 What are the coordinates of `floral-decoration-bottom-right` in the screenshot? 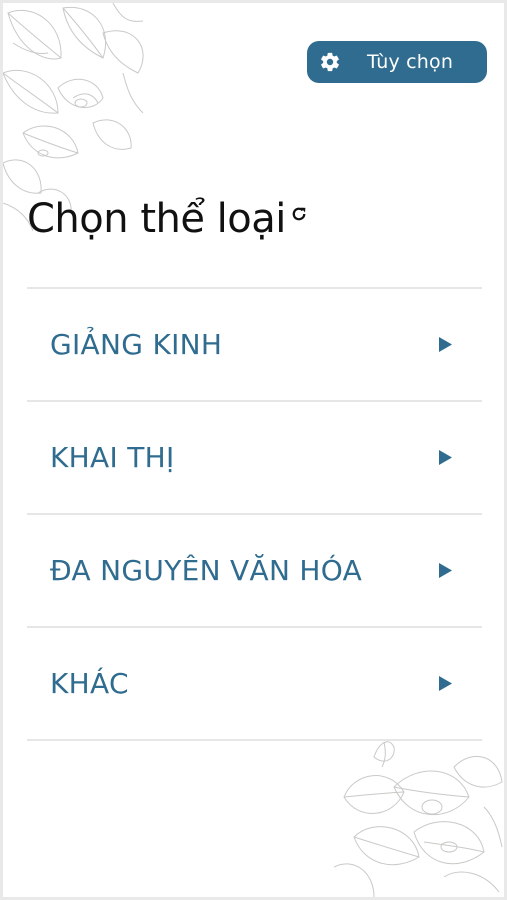 It's located at (418, 819).